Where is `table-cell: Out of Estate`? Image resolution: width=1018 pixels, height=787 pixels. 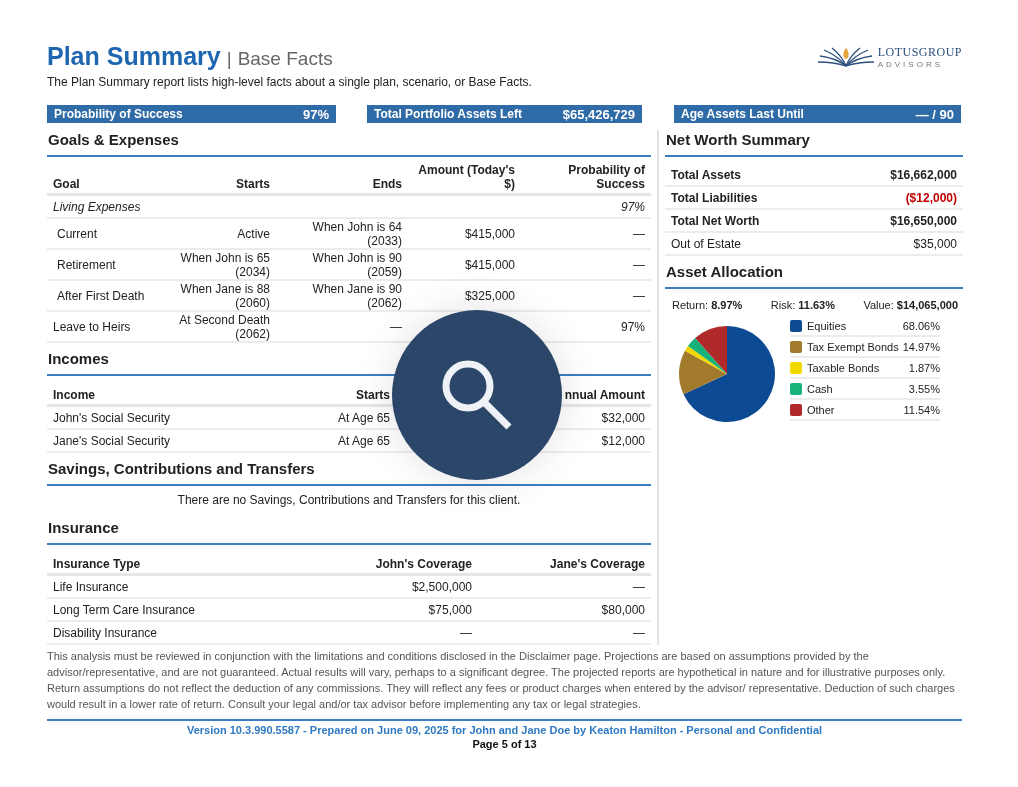
table-cell: Out of Estate is located at coordinates (739, 244).